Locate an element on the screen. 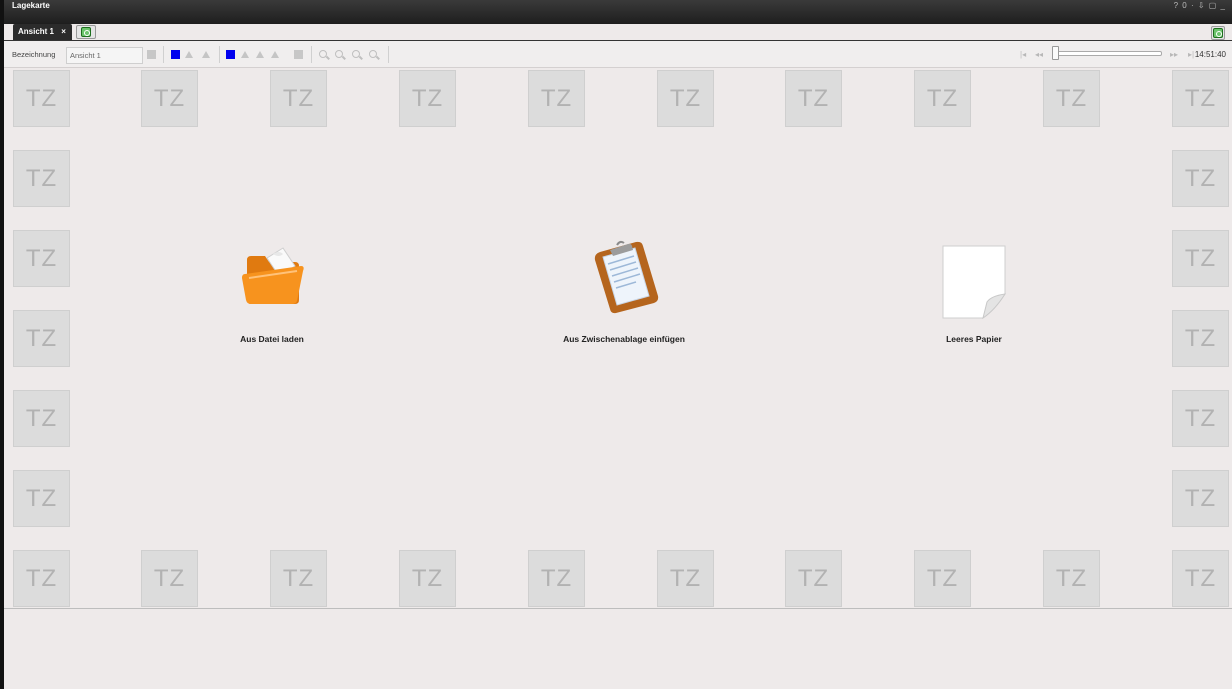 Image resolution: width=1232 pixels, height=689 pixels. refresh-button is located at coordinates (1218, 33).